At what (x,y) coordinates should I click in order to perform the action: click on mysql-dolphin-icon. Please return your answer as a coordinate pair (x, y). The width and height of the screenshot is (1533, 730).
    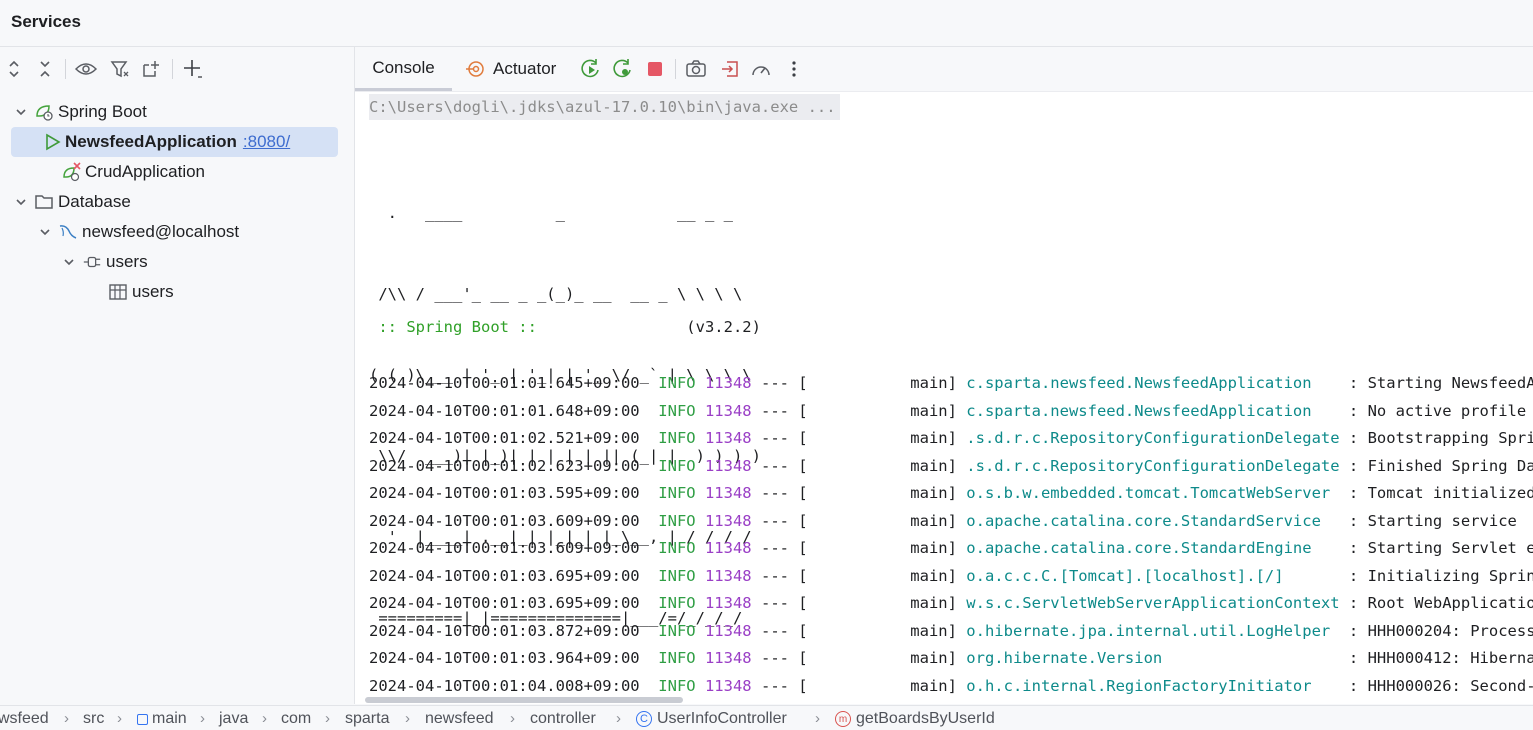
    Looking at the image, I should click on (68, 232).